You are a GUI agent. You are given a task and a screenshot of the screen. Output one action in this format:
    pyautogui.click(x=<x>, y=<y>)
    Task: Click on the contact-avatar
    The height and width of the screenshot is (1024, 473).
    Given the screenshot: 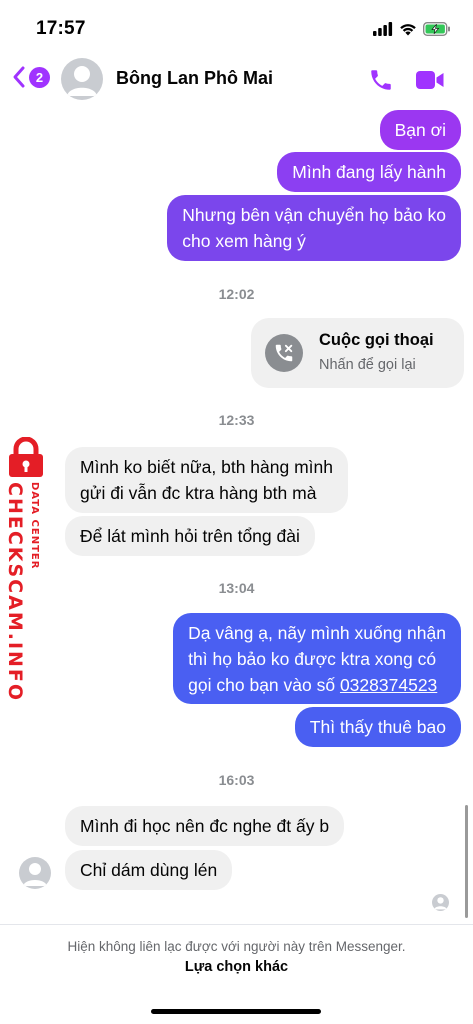 What is the action you would take?
    pyautogui.click(x=82, y=79)
    